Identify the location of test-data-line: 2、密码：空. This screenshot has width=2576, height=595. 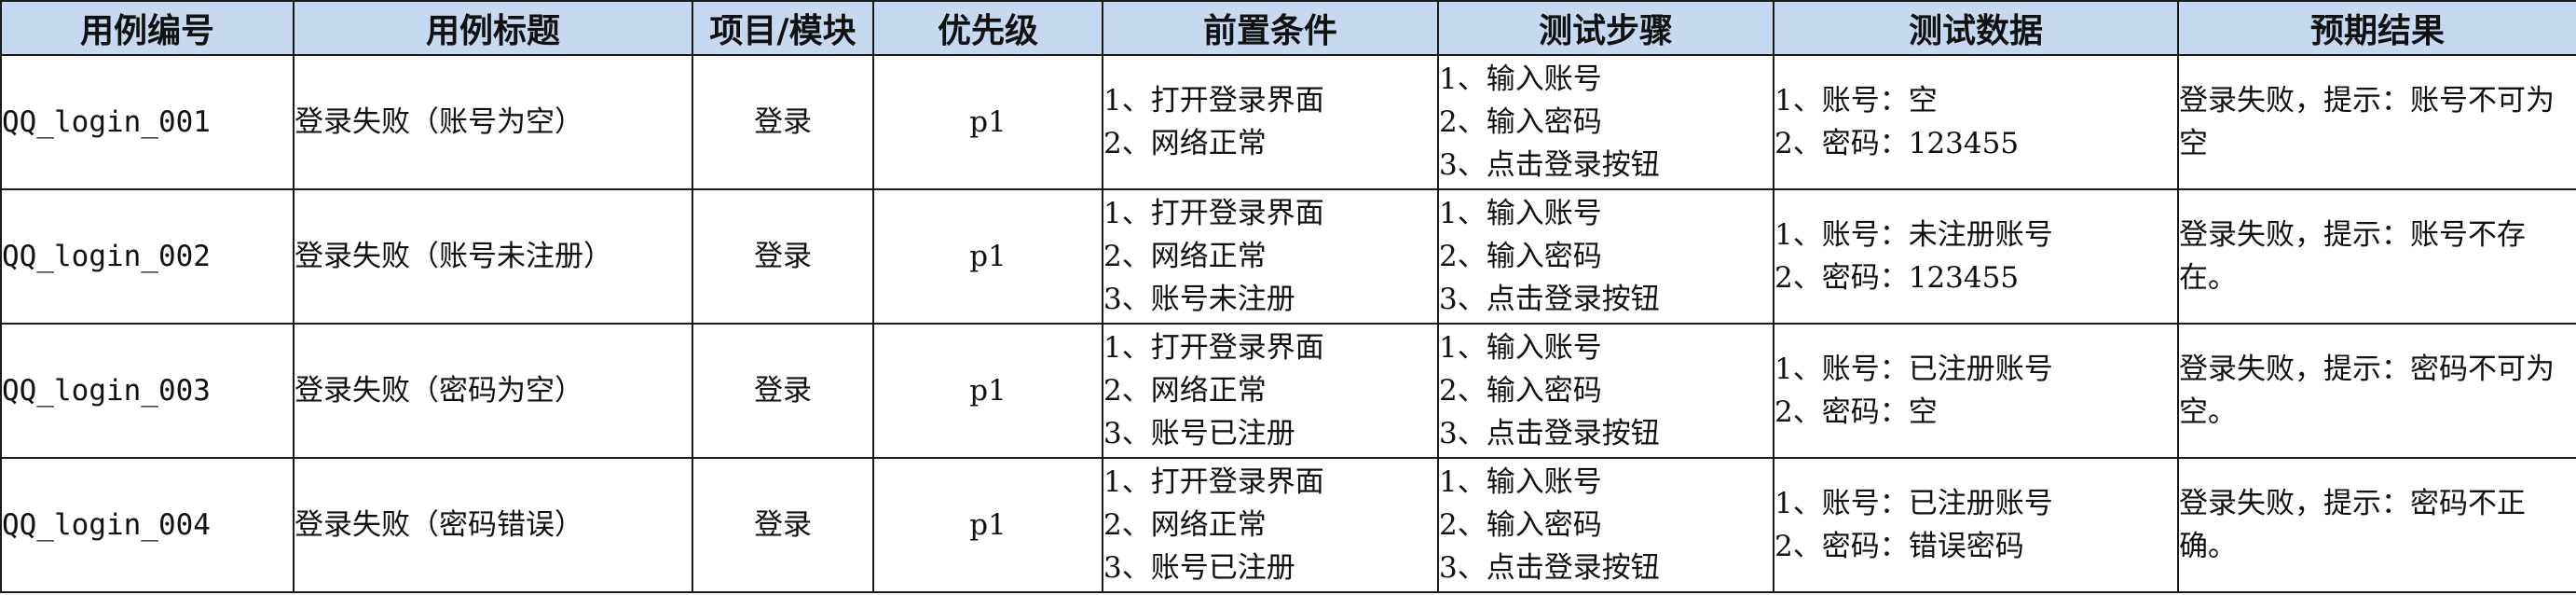
(1856, 412).